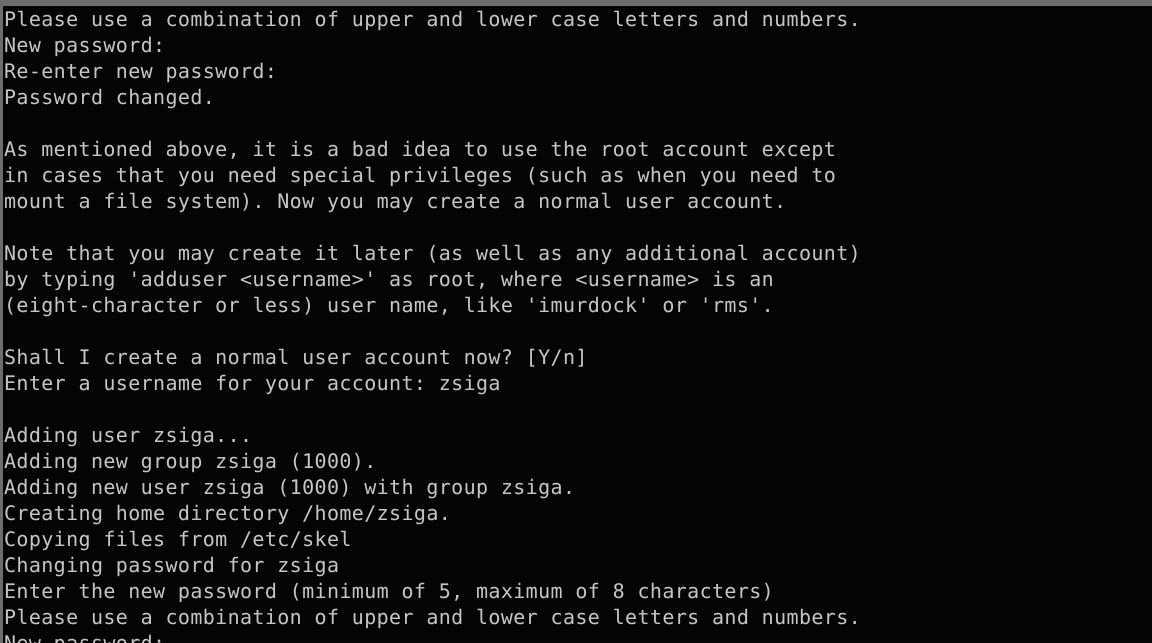 This screenshot has width=1152, height=643. What do you see at coordinates (110, 97) in the screenshot?
I see `terminal-line: Password changed.` at bounding box center [110, 97].